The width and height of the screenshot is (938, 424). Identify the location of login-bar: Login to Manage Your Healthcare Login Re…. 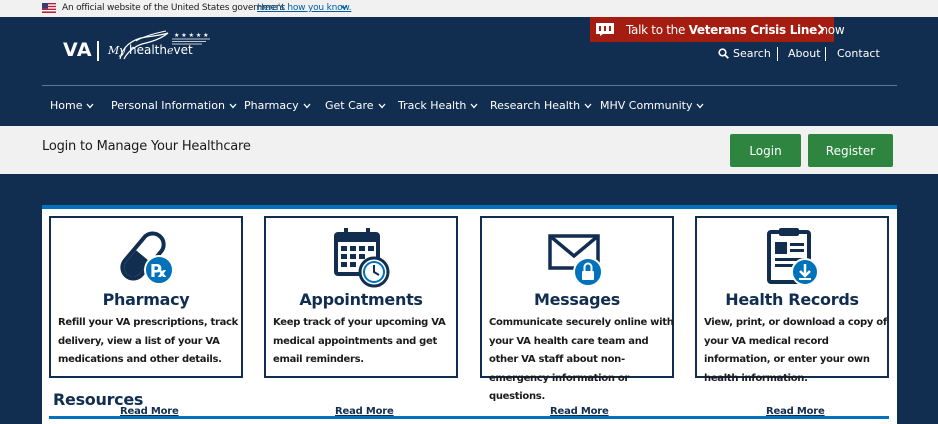
(469, 150).